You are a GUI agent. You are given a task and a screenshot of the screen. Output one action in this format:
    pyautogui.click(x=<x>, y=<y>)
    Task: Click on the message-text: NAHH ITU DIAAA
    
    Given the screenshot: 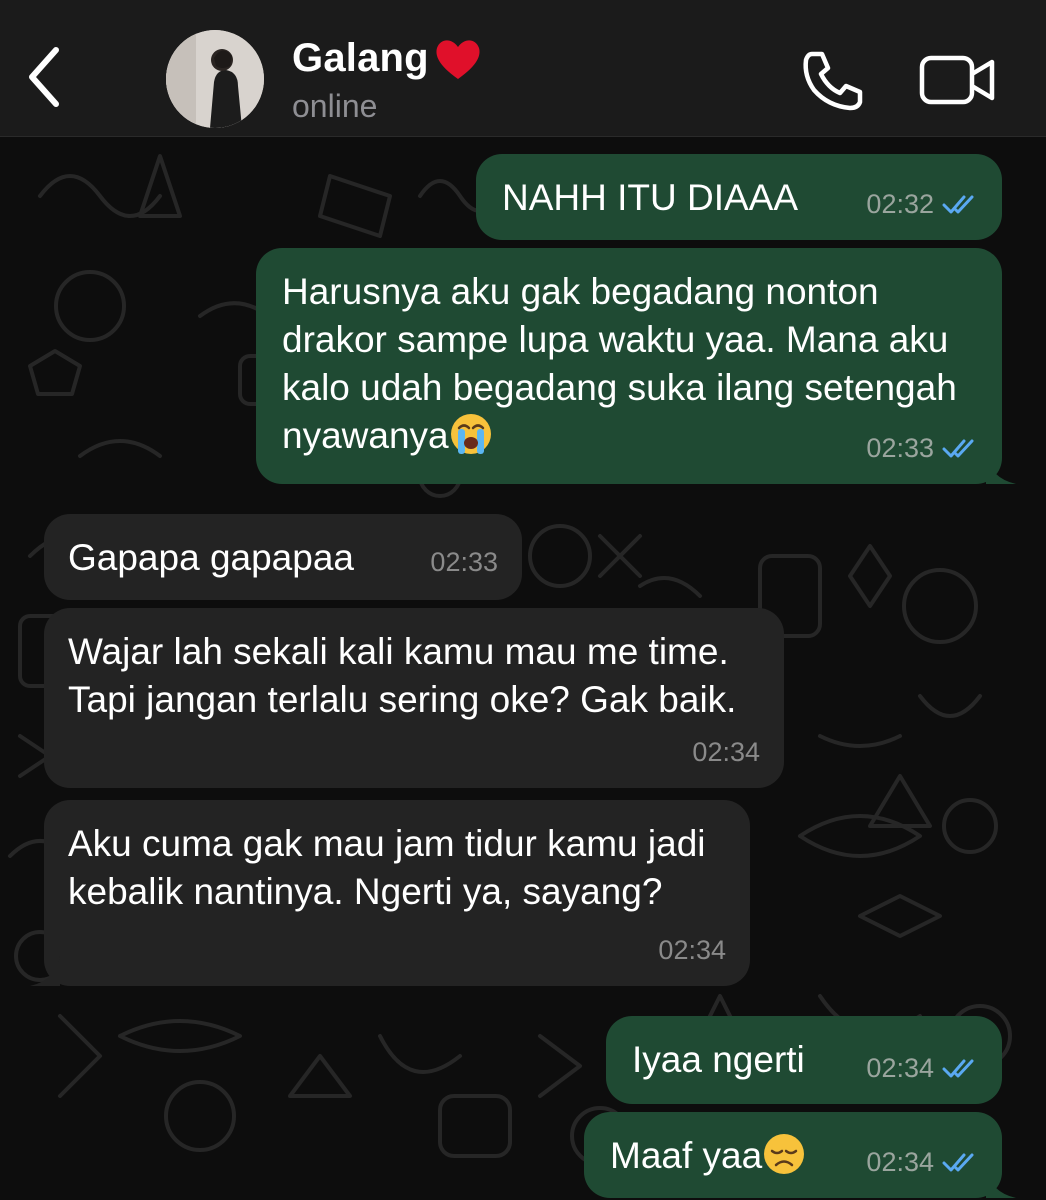 What is the action you would take?
    pyautogui.click(x=650, y=197)
    